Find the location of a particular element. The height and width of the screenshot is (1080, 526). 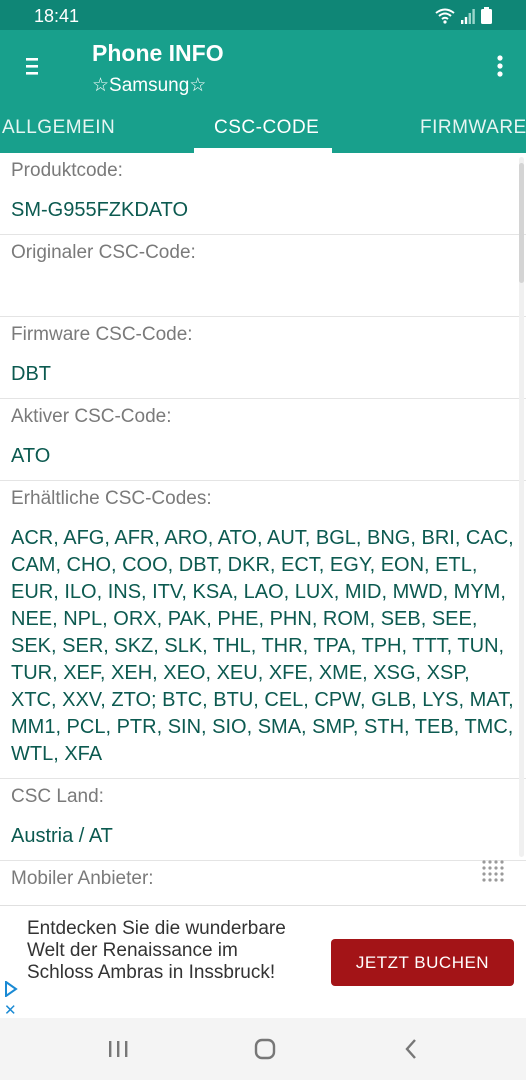

ad-close-icon: ✕ is located at coordinates (10, 1010).